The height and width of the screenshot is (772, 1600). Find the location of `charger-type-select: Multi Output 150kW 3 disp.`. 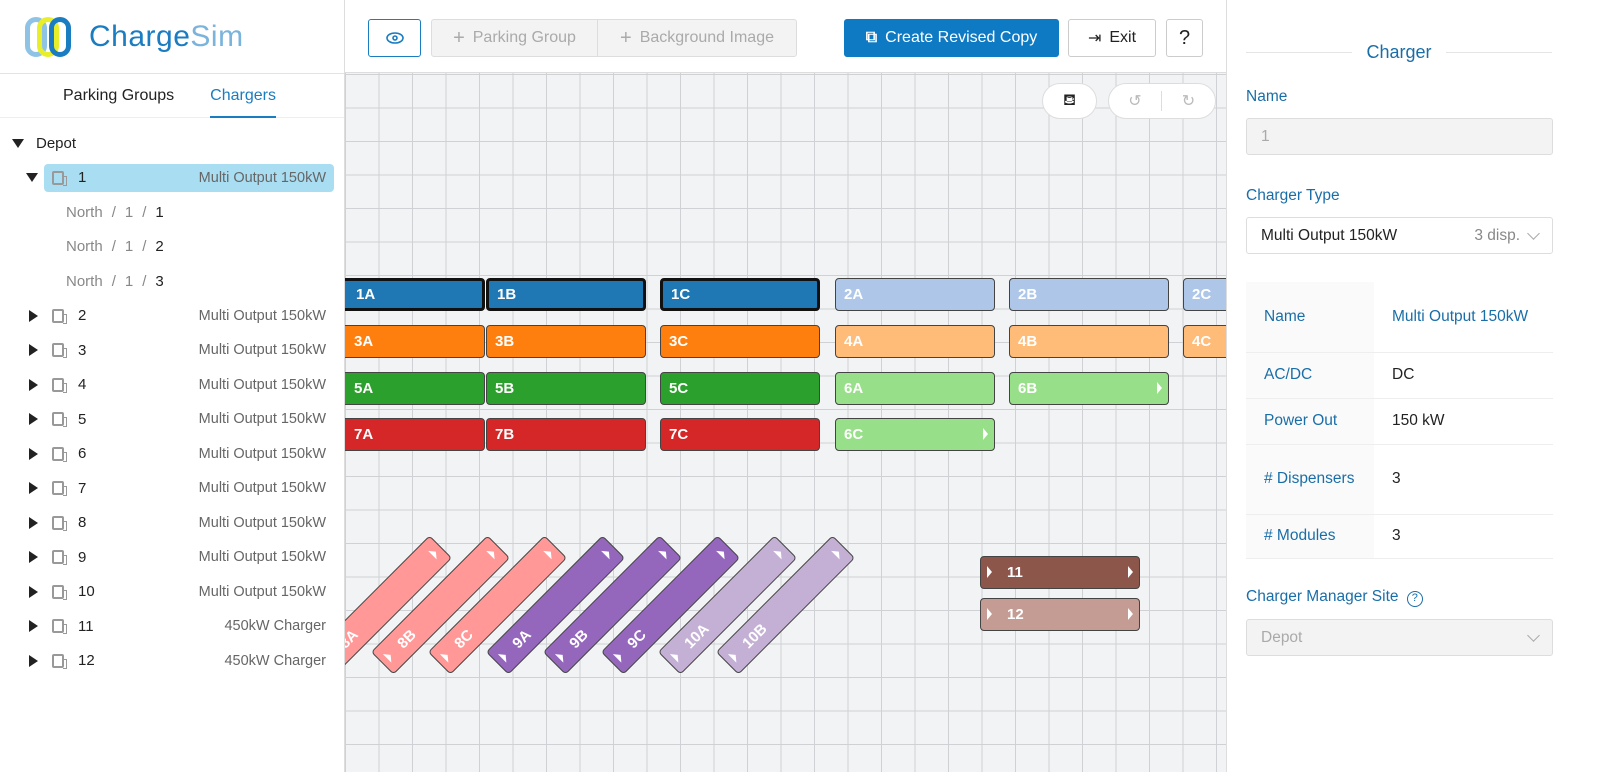

charger-type-select: Multi Output 150kW 3 disp. is located at coordinates (1399, 235).